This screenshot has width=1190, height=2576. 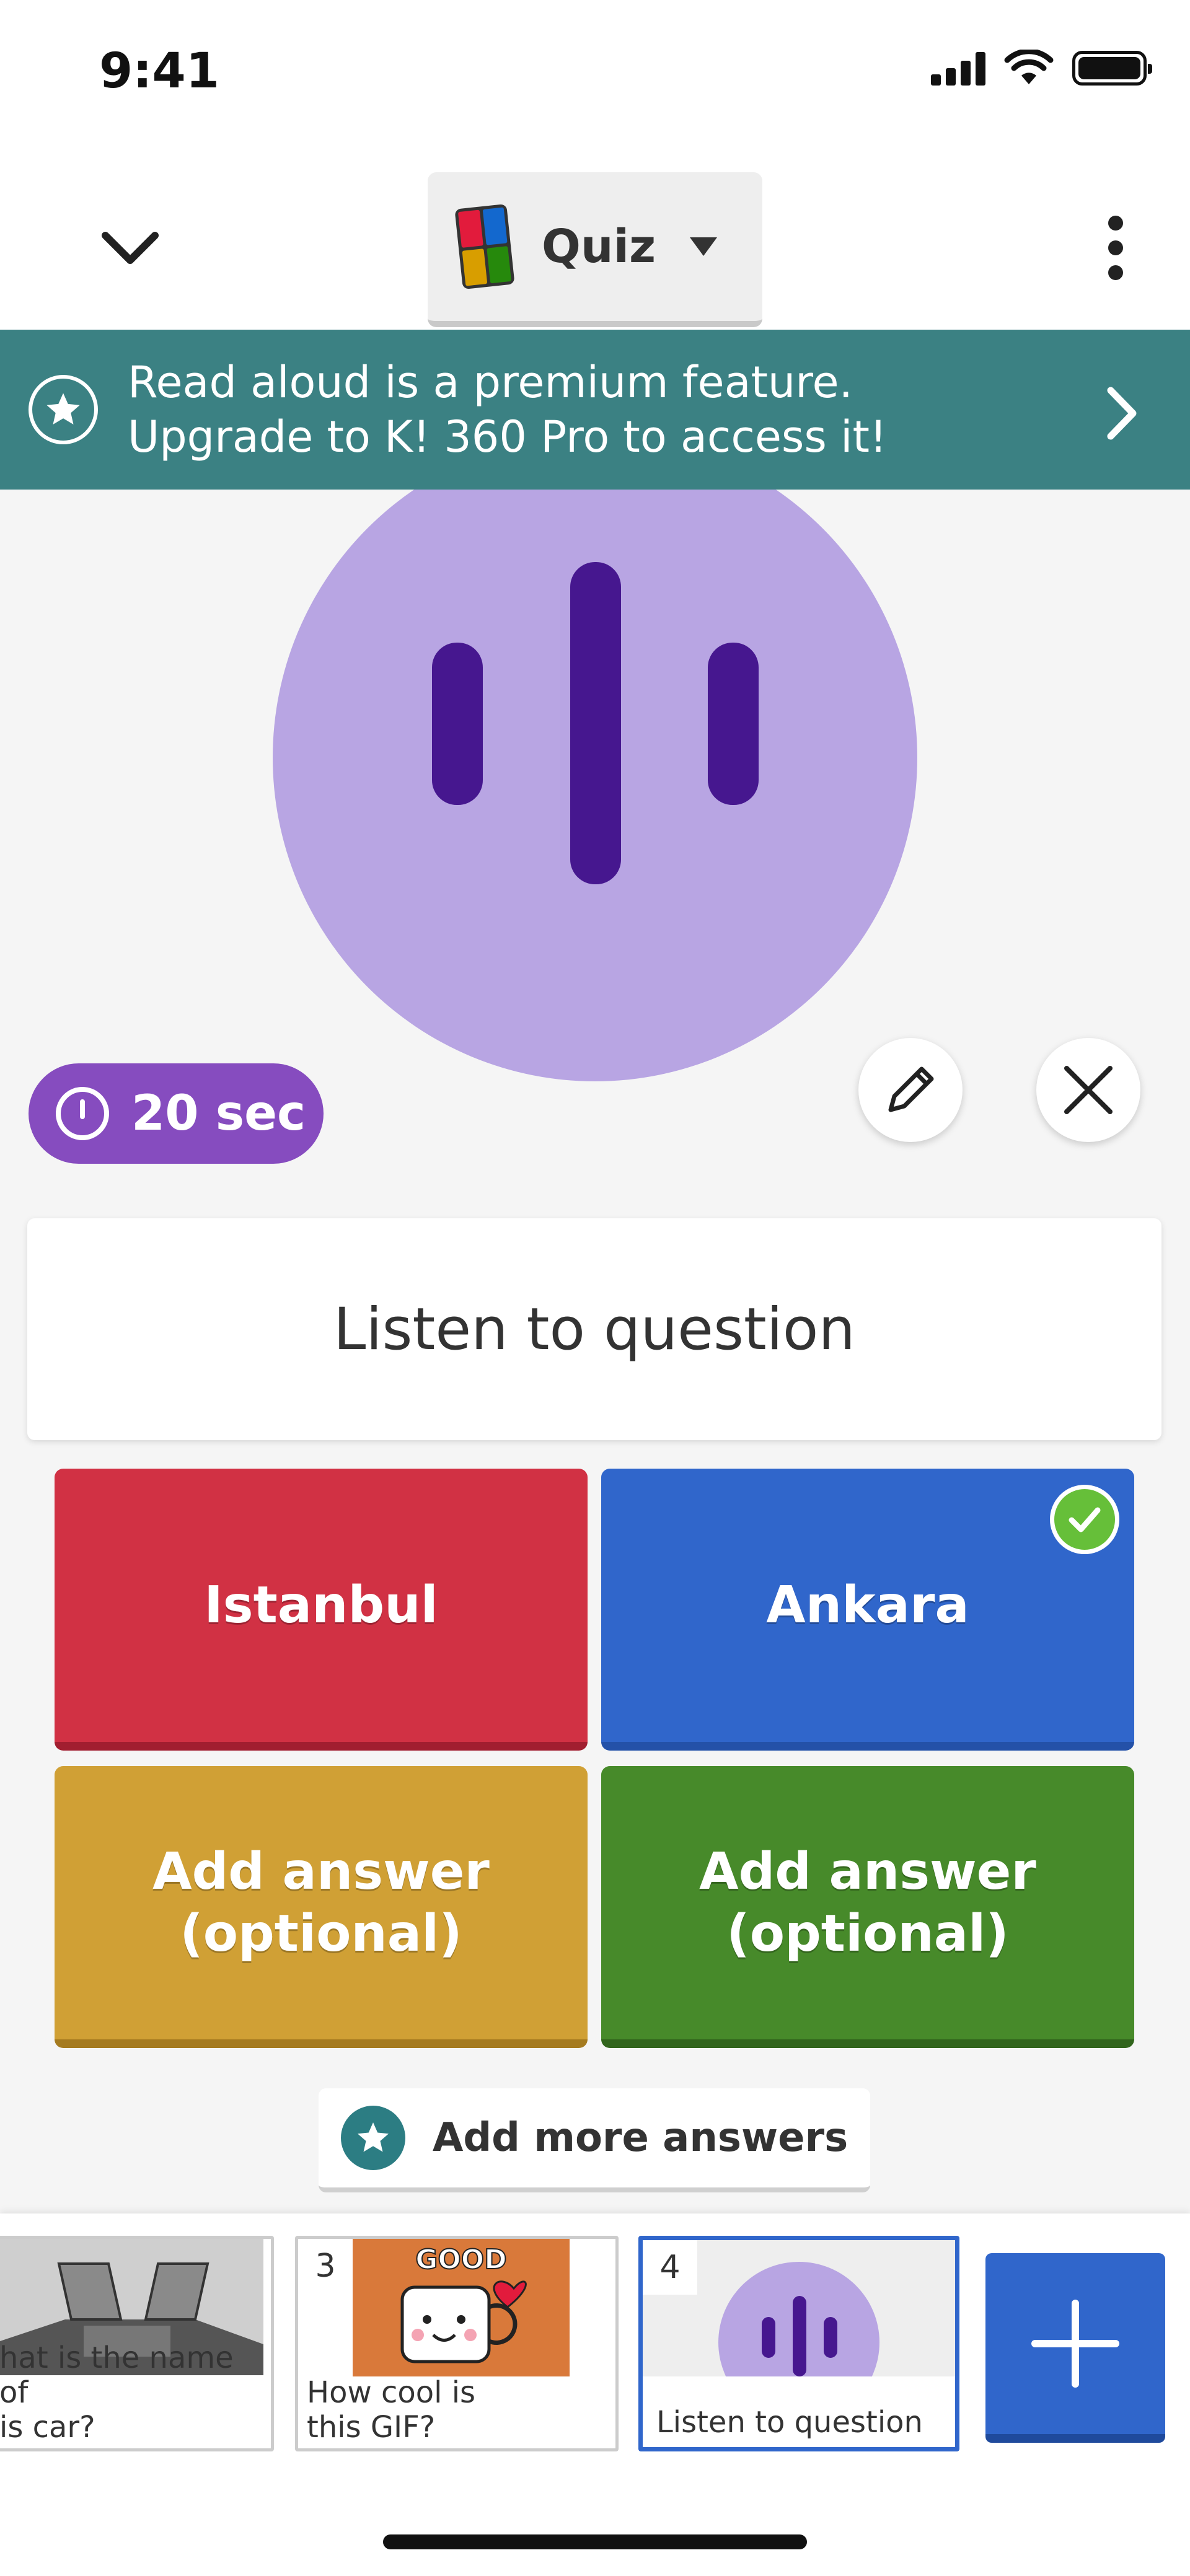 I want to click on more-options-button, so click(x=1115, y=248).